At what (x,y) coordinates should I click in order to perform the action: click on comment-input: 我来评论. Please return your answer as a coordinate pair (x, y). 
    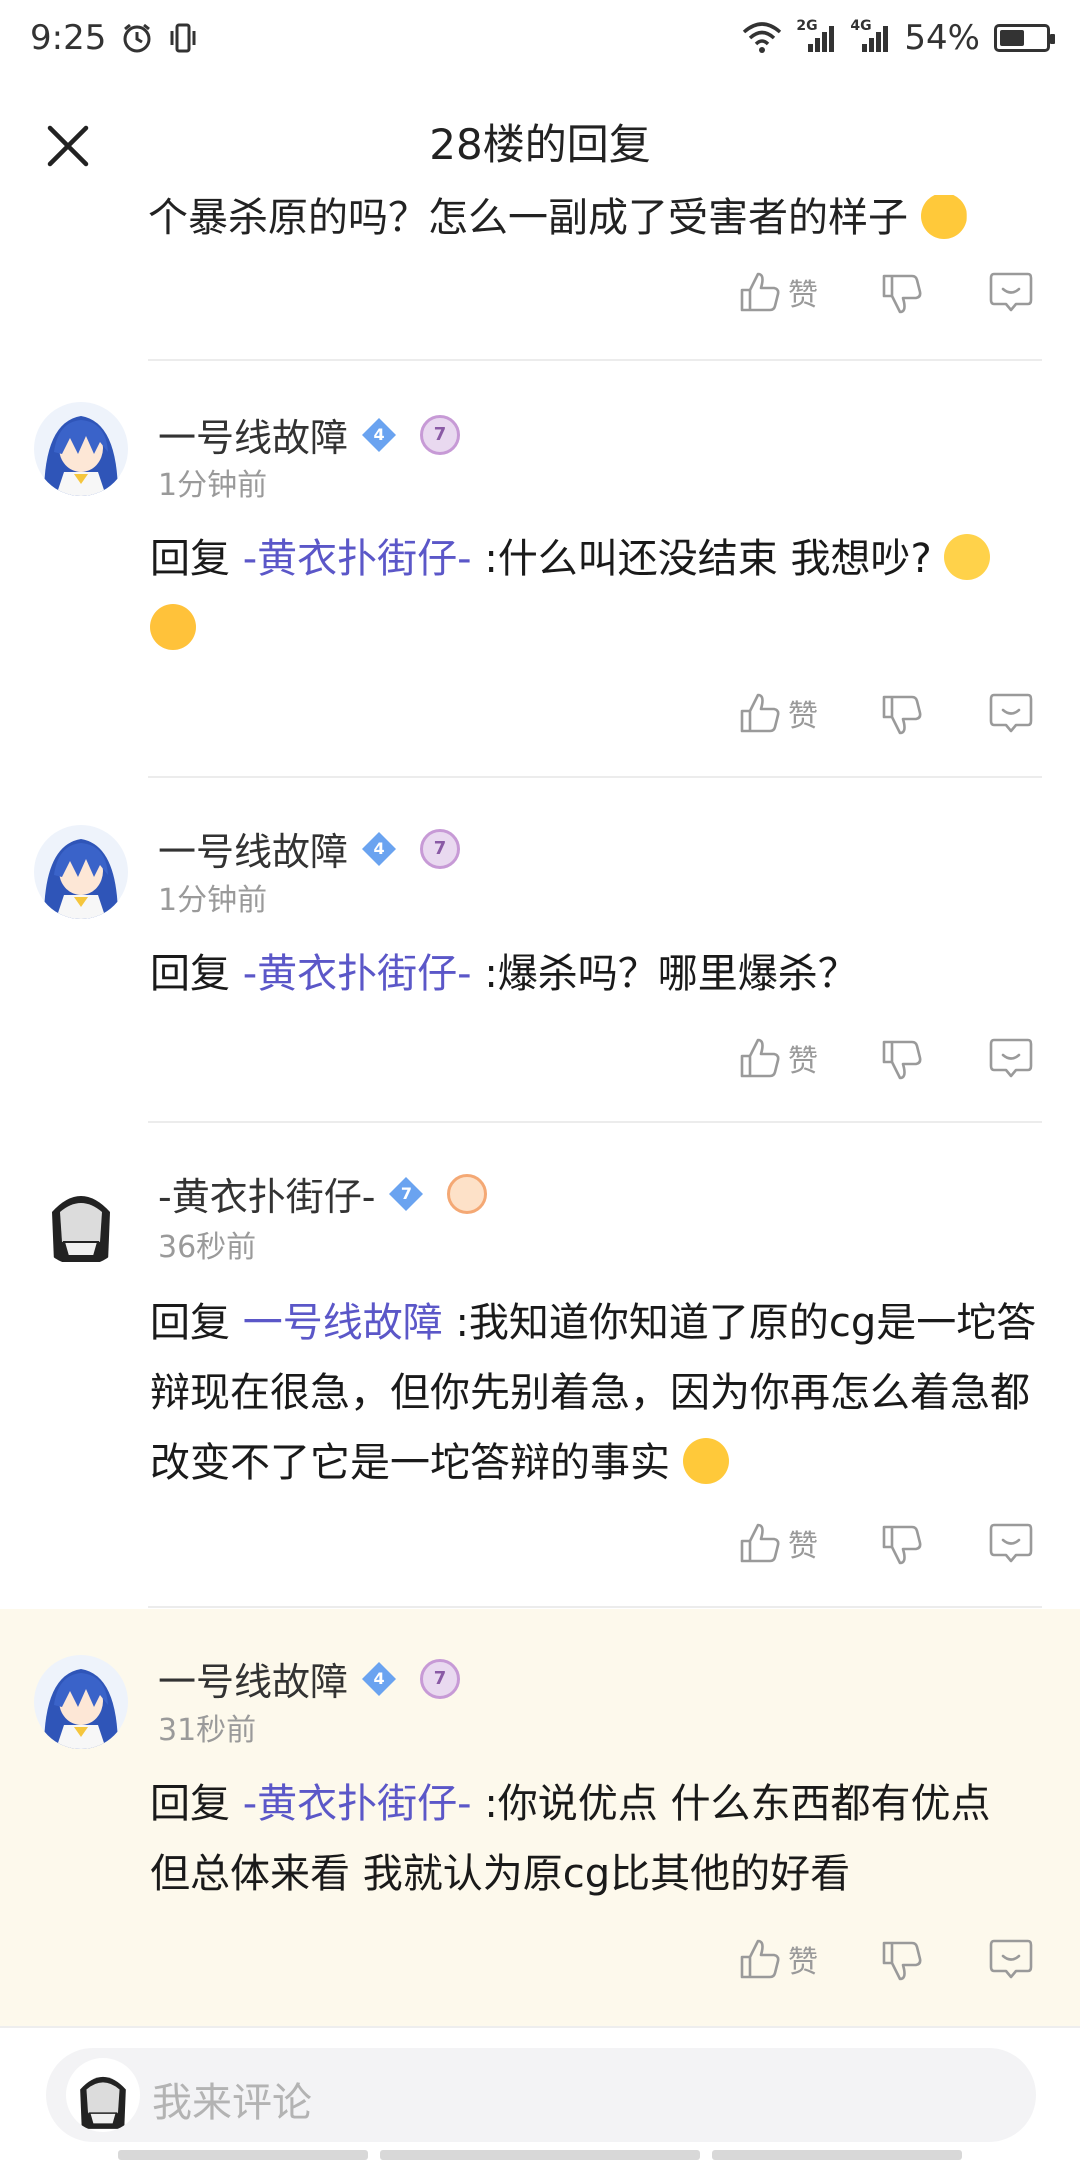
    Looking at the image, I should click on (541, 2095).